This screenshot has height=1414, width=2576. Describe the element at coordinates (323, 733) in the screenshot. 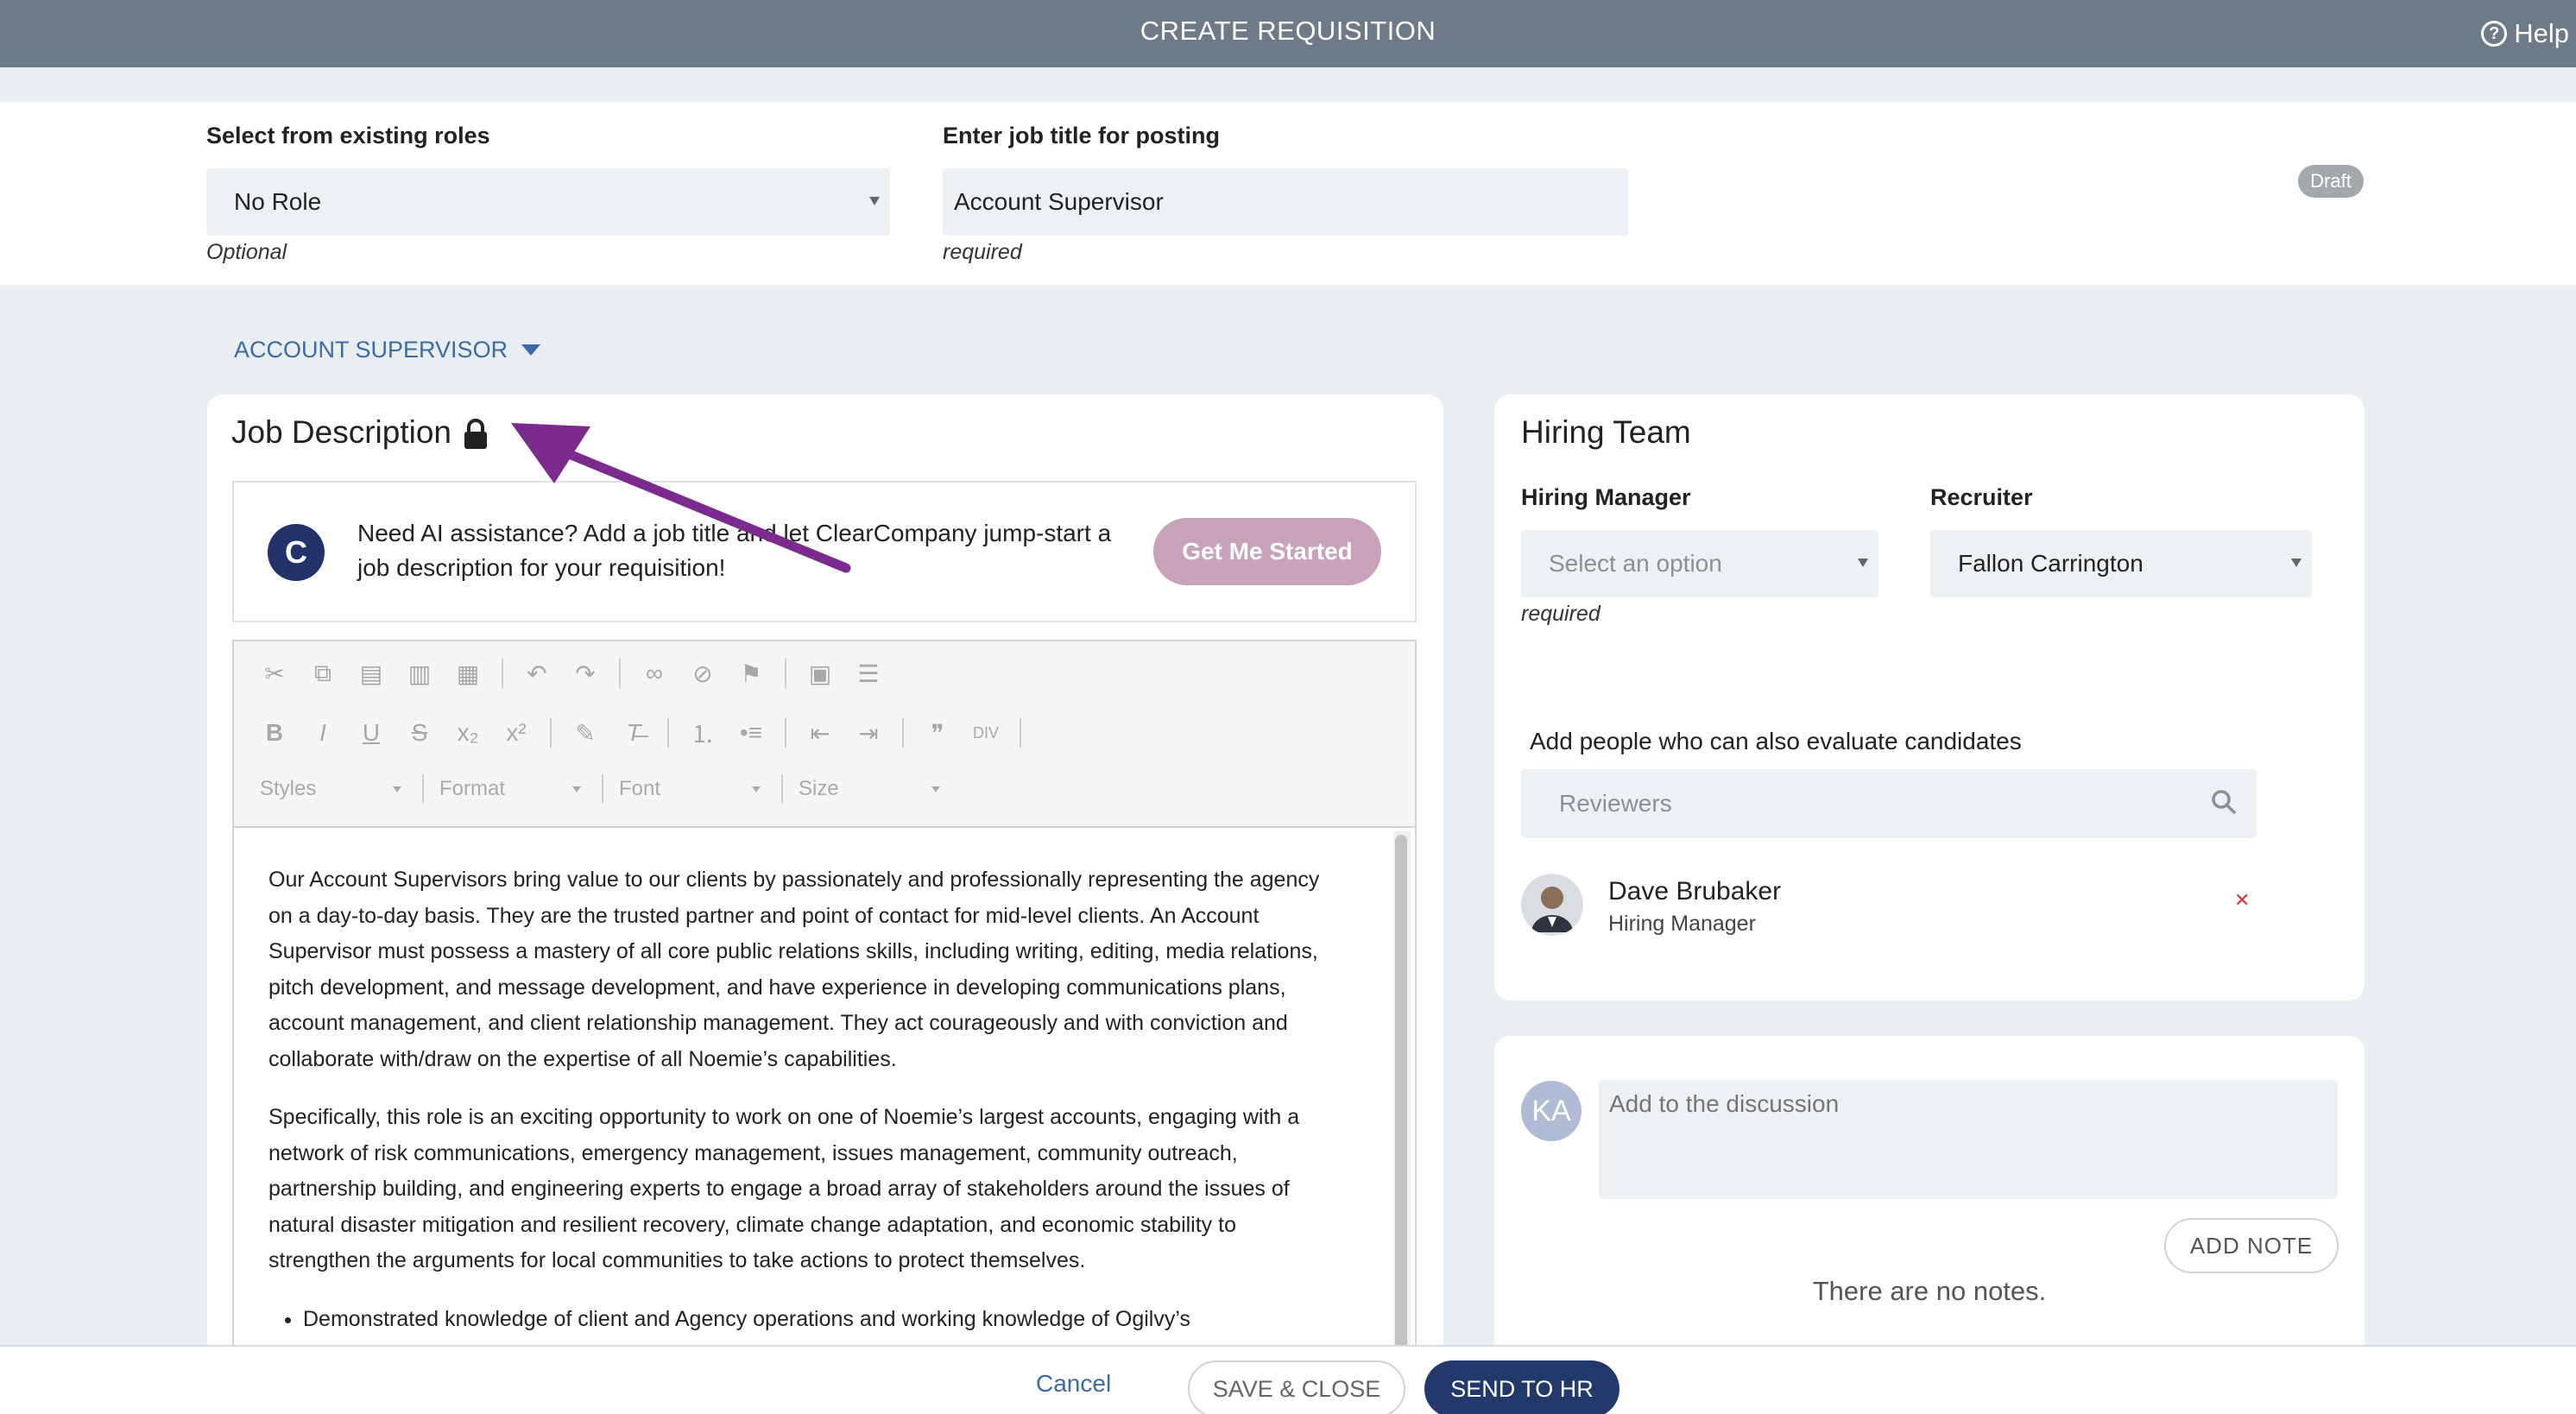

I see `italic-icon: I` at that location.